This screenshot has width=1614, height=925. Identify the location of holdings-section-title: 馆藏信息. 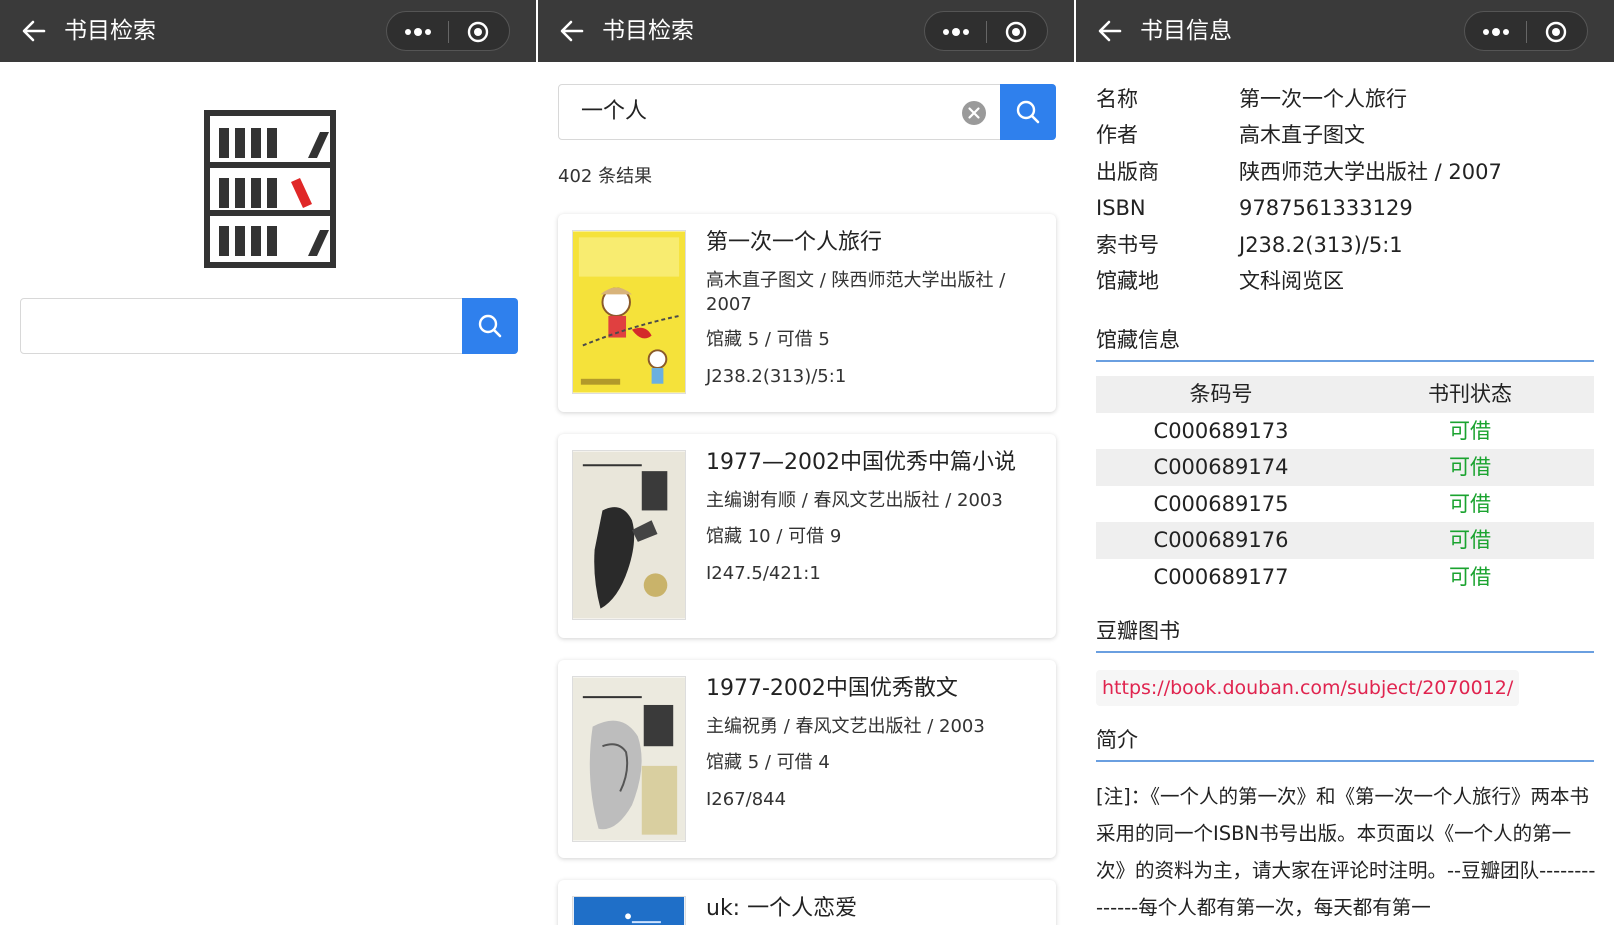
(1138, 340).